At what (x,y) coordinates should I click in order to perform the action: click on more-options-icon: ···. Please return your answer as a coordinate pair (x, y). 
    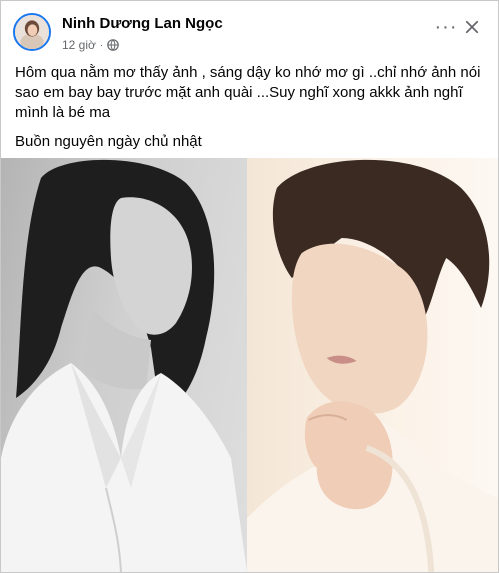
    Looking at the image, I should click on (446, 27).